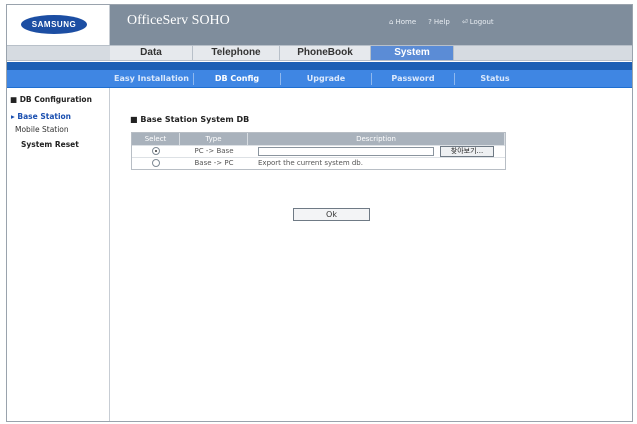 This screenshot has width=637, height=424. I want to click on home-icon: ⌂, so click(391, 22).